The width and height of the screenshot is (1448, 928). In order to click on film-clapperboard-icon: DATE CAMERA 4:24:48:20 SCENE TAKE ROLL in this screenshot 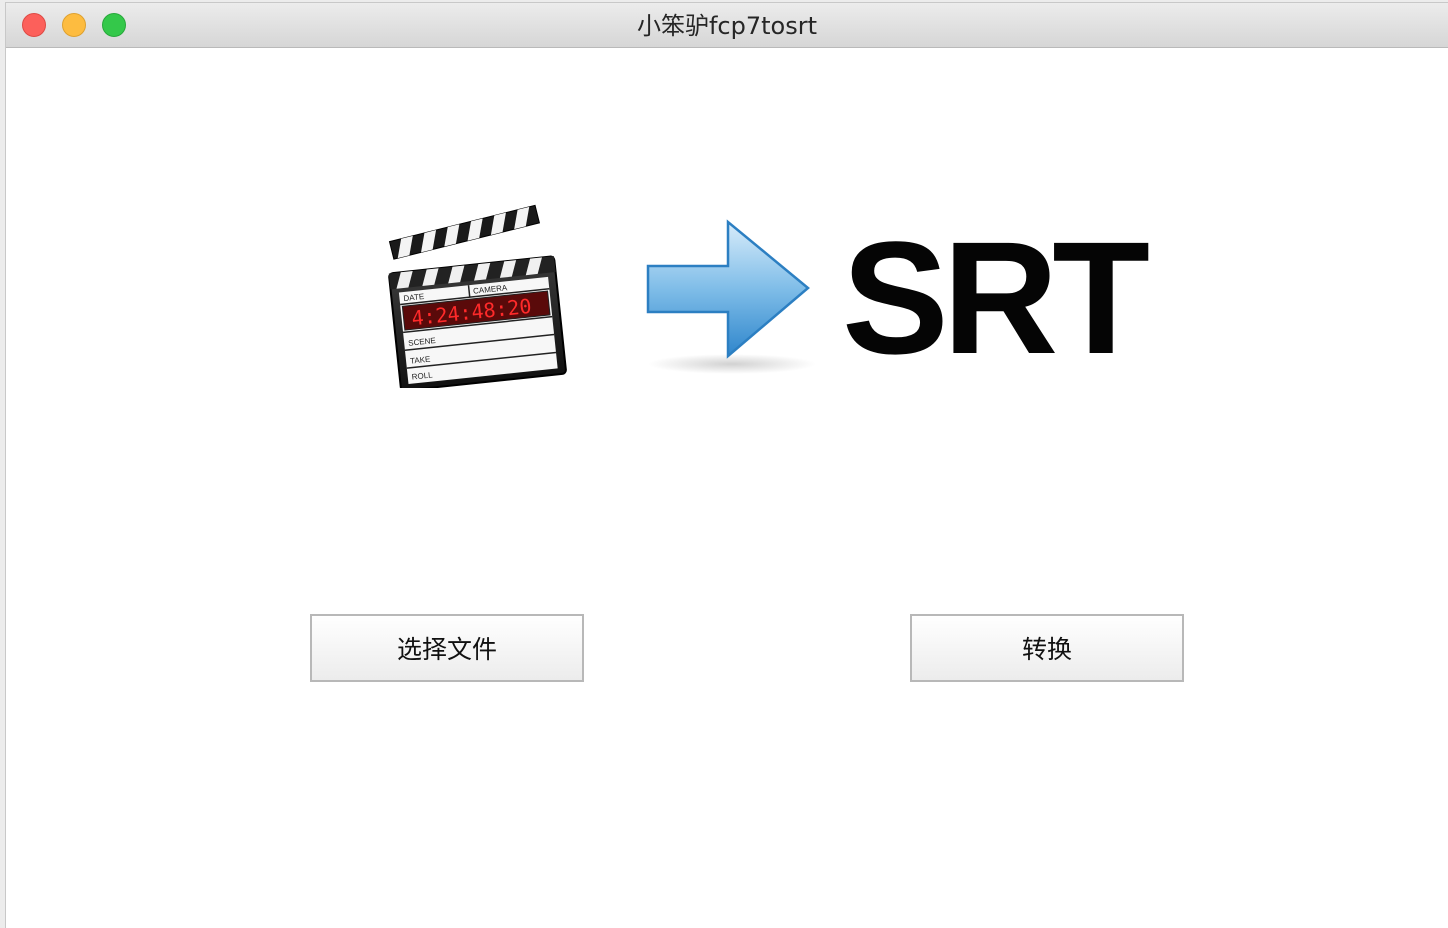, I will do `click(477, 296)`.